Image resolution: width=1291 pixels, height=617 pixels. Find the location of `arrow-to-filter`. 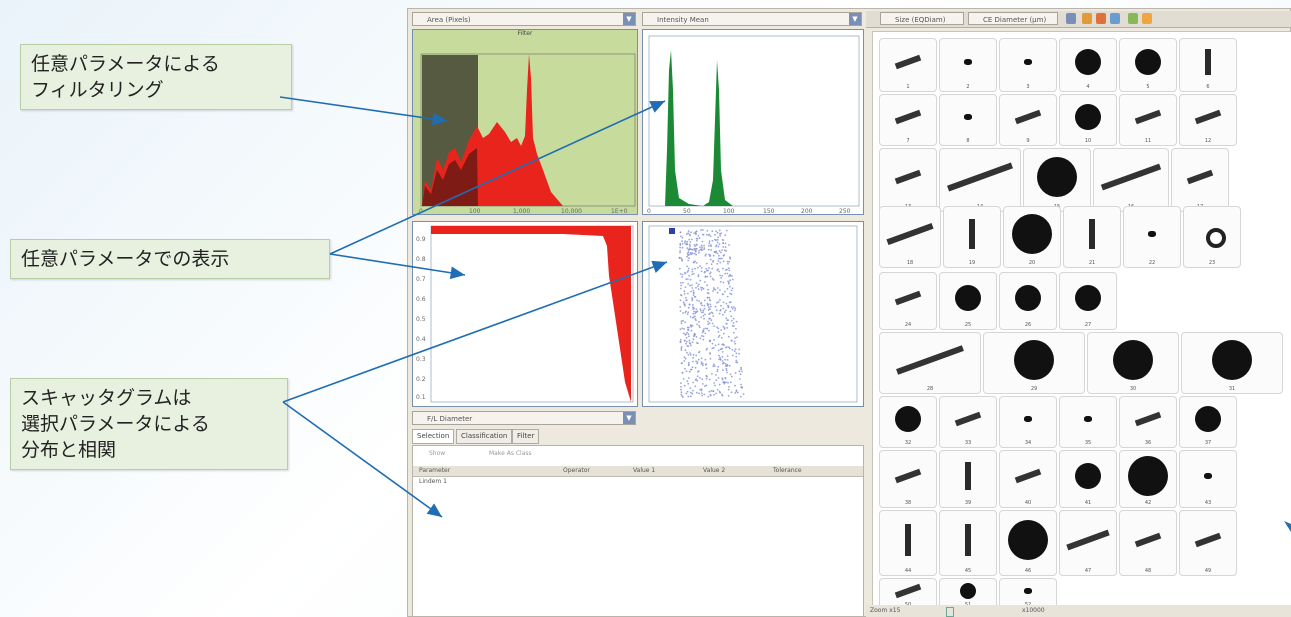

arrow-to-filter is located at coordinates (363, 111).